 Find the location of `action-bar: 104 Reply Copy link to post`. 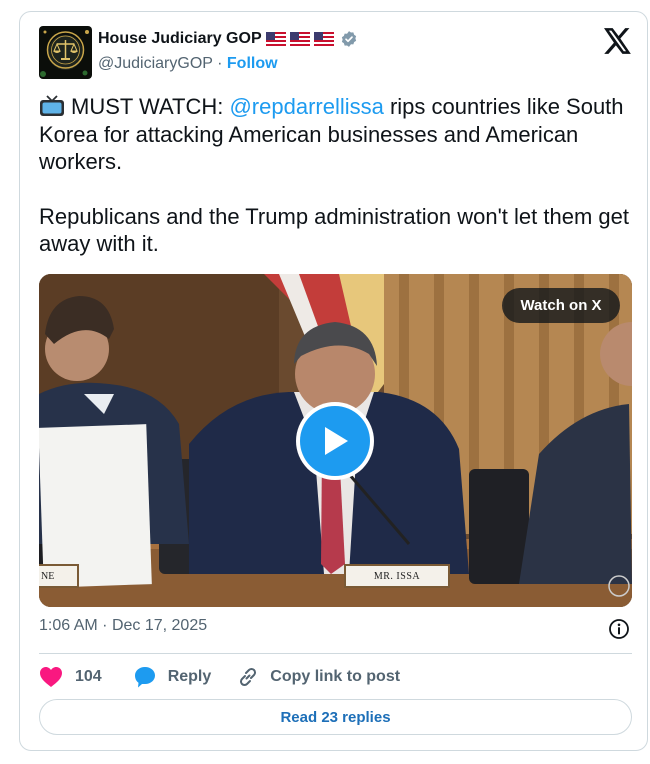

action-bar: 104 Reply Copy link to post is located at coordinates (219, 677).